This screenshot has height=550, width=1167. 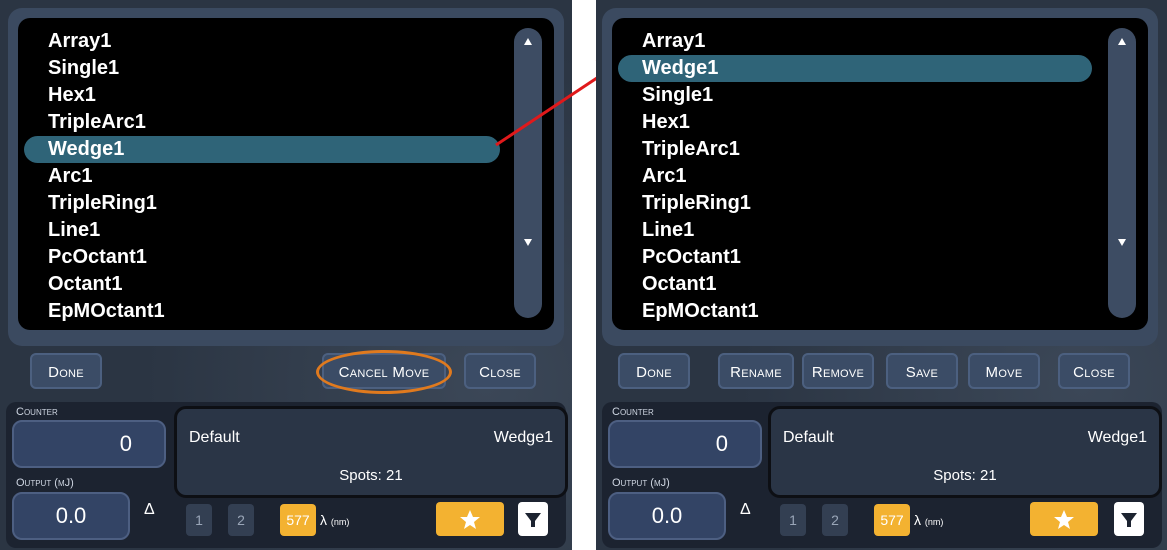 I want to click on rename-button: Rename, so click(x=756, y=371).